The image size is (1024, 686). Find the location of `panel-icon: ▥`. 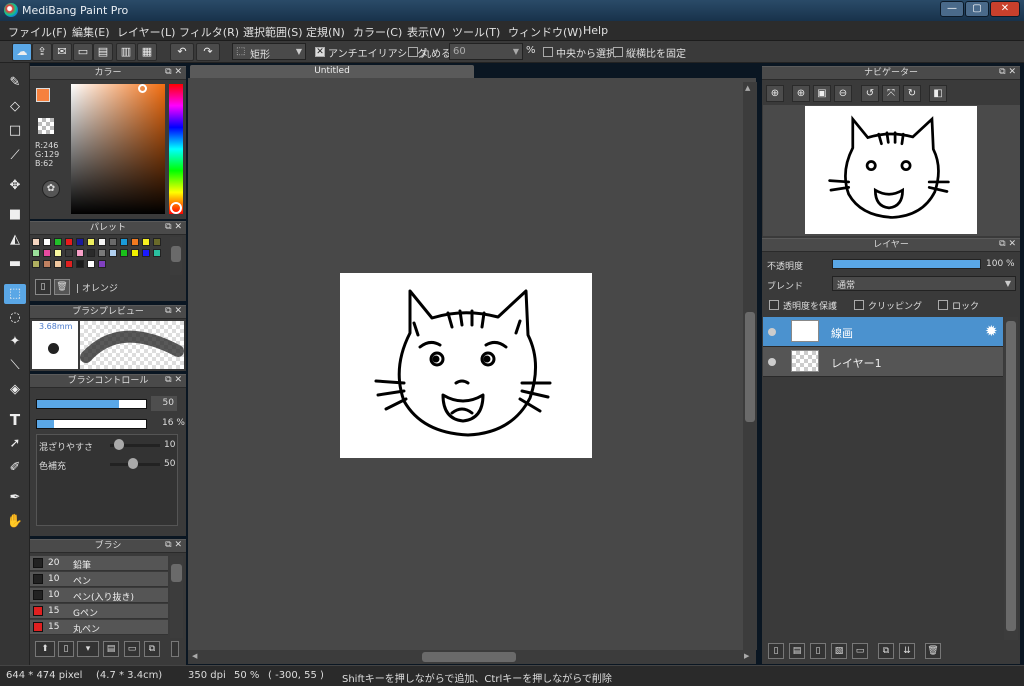

panel-icon: ▥ is located at coordinates (126, 52).